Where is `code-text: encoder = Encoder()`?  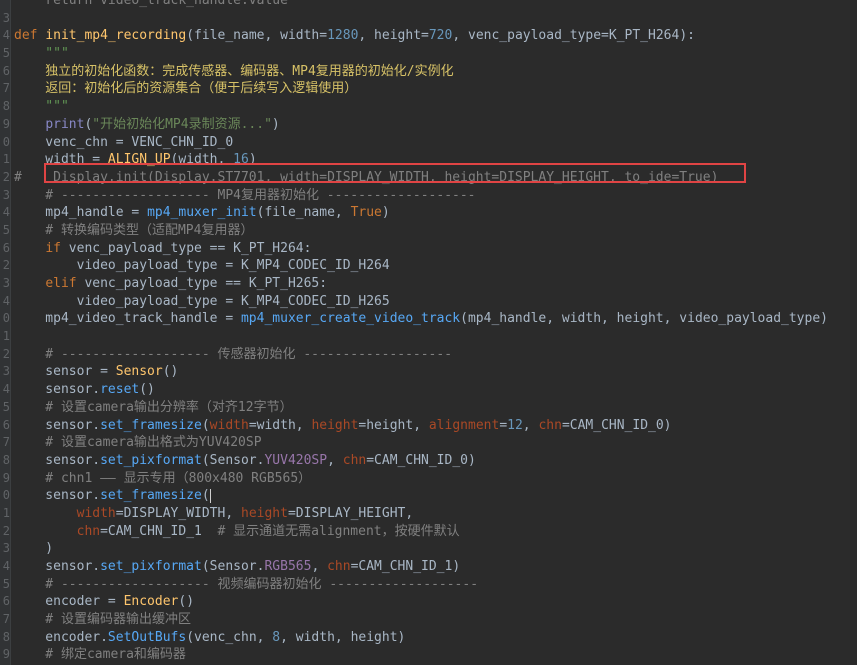 code-text: encoder = Encoder() is located at coordinates (104, 602).